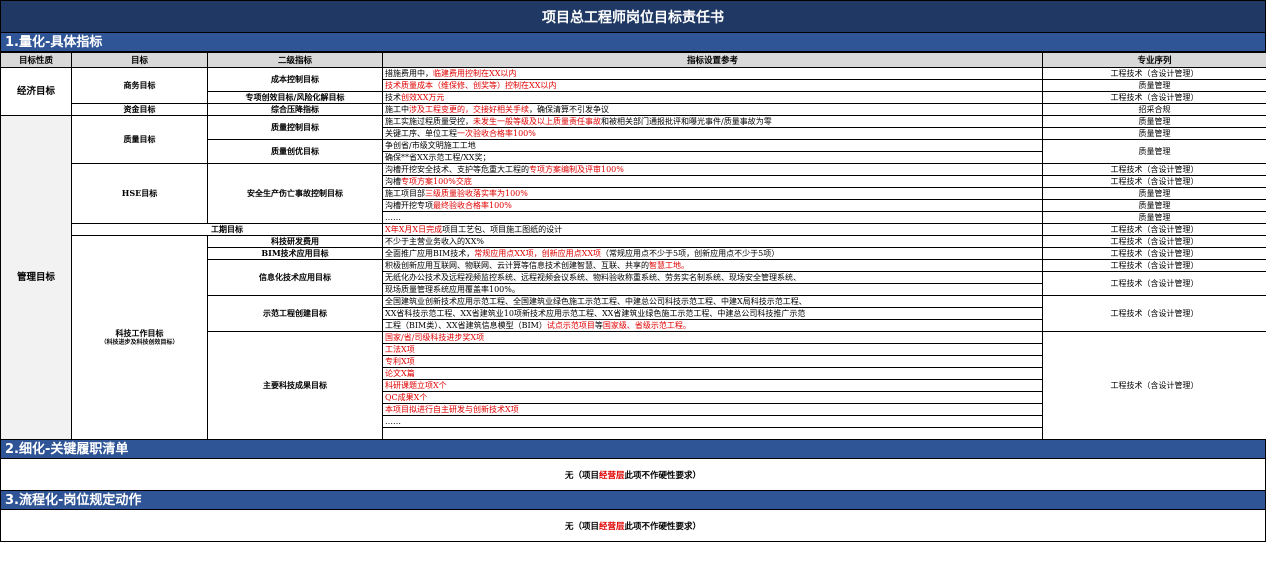 The image size is (1266, 564). Describe the element at coordinates (712, 361) in the screenshot. I see `reference-cell: 专利X项` at that location.